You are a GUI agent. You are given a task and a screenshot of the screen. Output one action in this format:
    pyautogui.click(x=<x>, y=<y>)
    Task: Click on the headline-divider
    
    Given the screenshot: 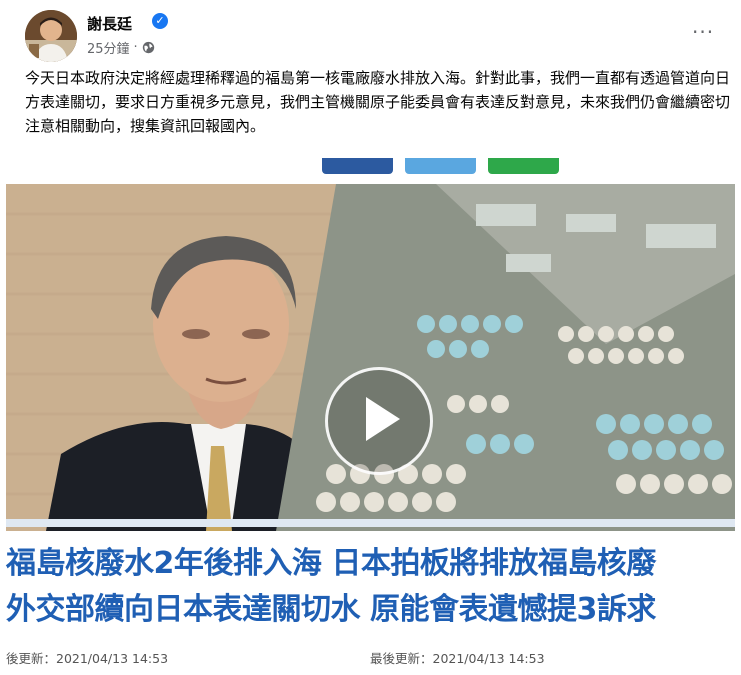 What is the action you would take?
    pyautogui.click(x=370, y=523)
    